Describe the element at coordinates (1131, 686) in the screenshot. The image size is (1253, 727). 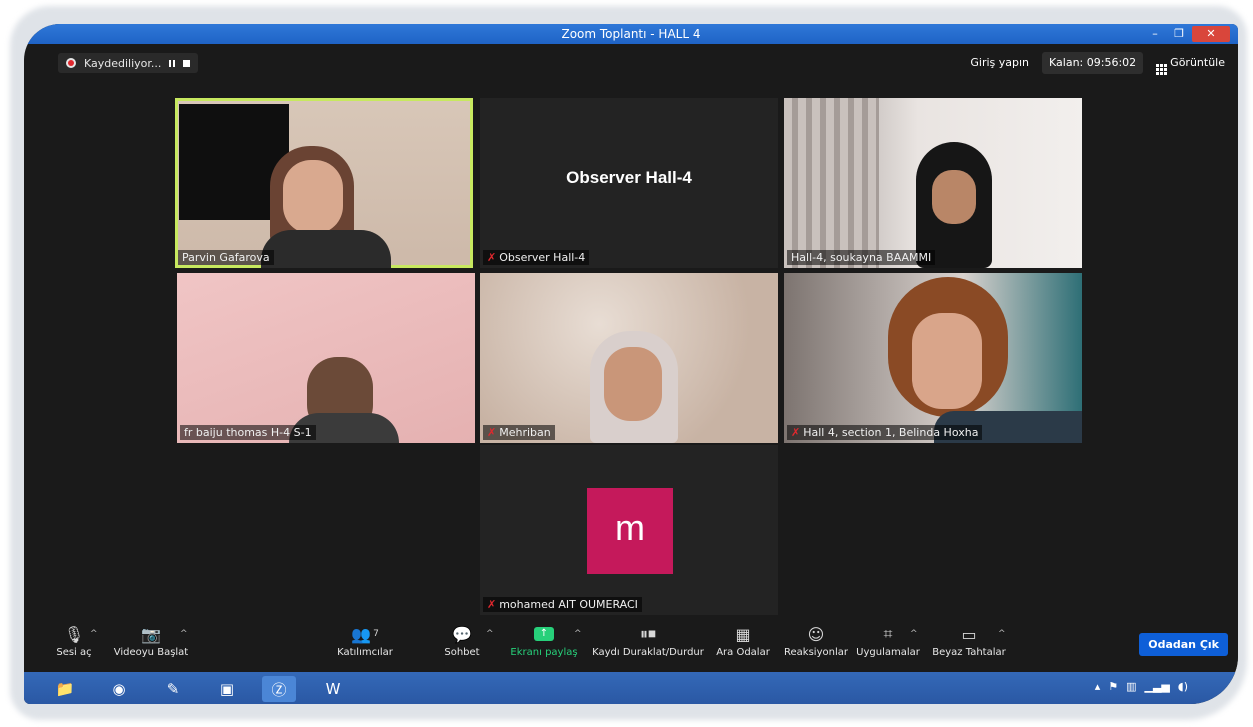
I see `network-icon: ▥` at that location.